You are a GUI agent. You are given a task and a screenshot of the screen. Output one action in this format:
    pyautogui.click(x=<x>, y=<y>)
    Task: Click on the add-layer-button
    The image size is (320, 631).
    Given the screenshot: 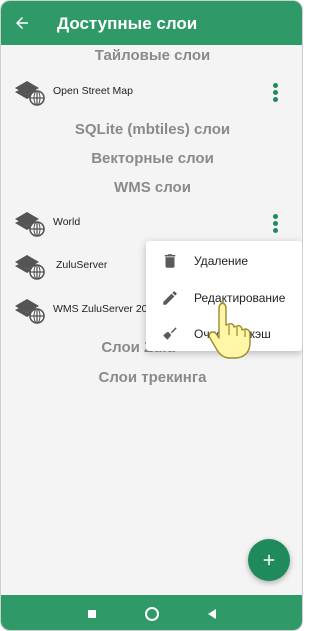 What is the action you would take?
    pyautogui.click(x=269, y=560)
    